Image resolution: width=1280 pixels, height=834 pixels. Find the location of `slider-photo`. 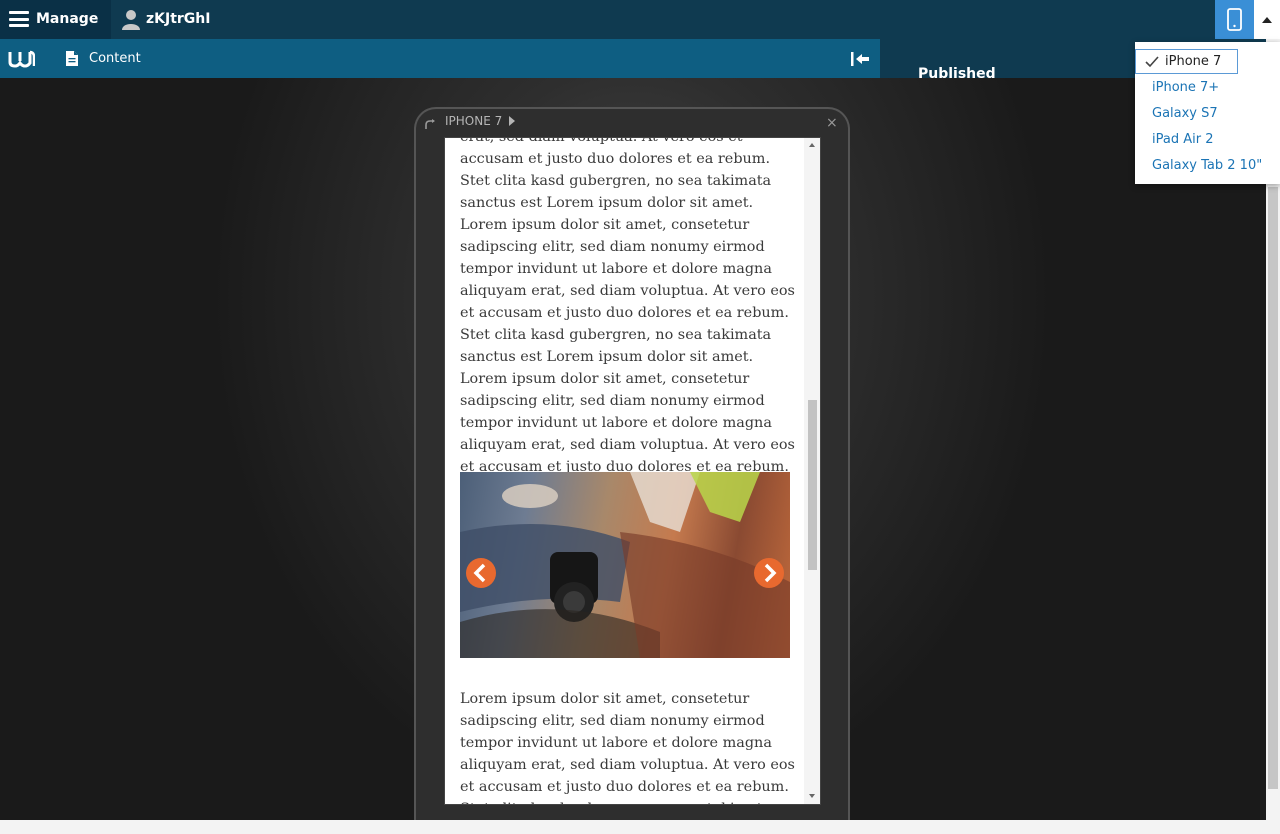

slider-photo is located at coordinates (625, 565).